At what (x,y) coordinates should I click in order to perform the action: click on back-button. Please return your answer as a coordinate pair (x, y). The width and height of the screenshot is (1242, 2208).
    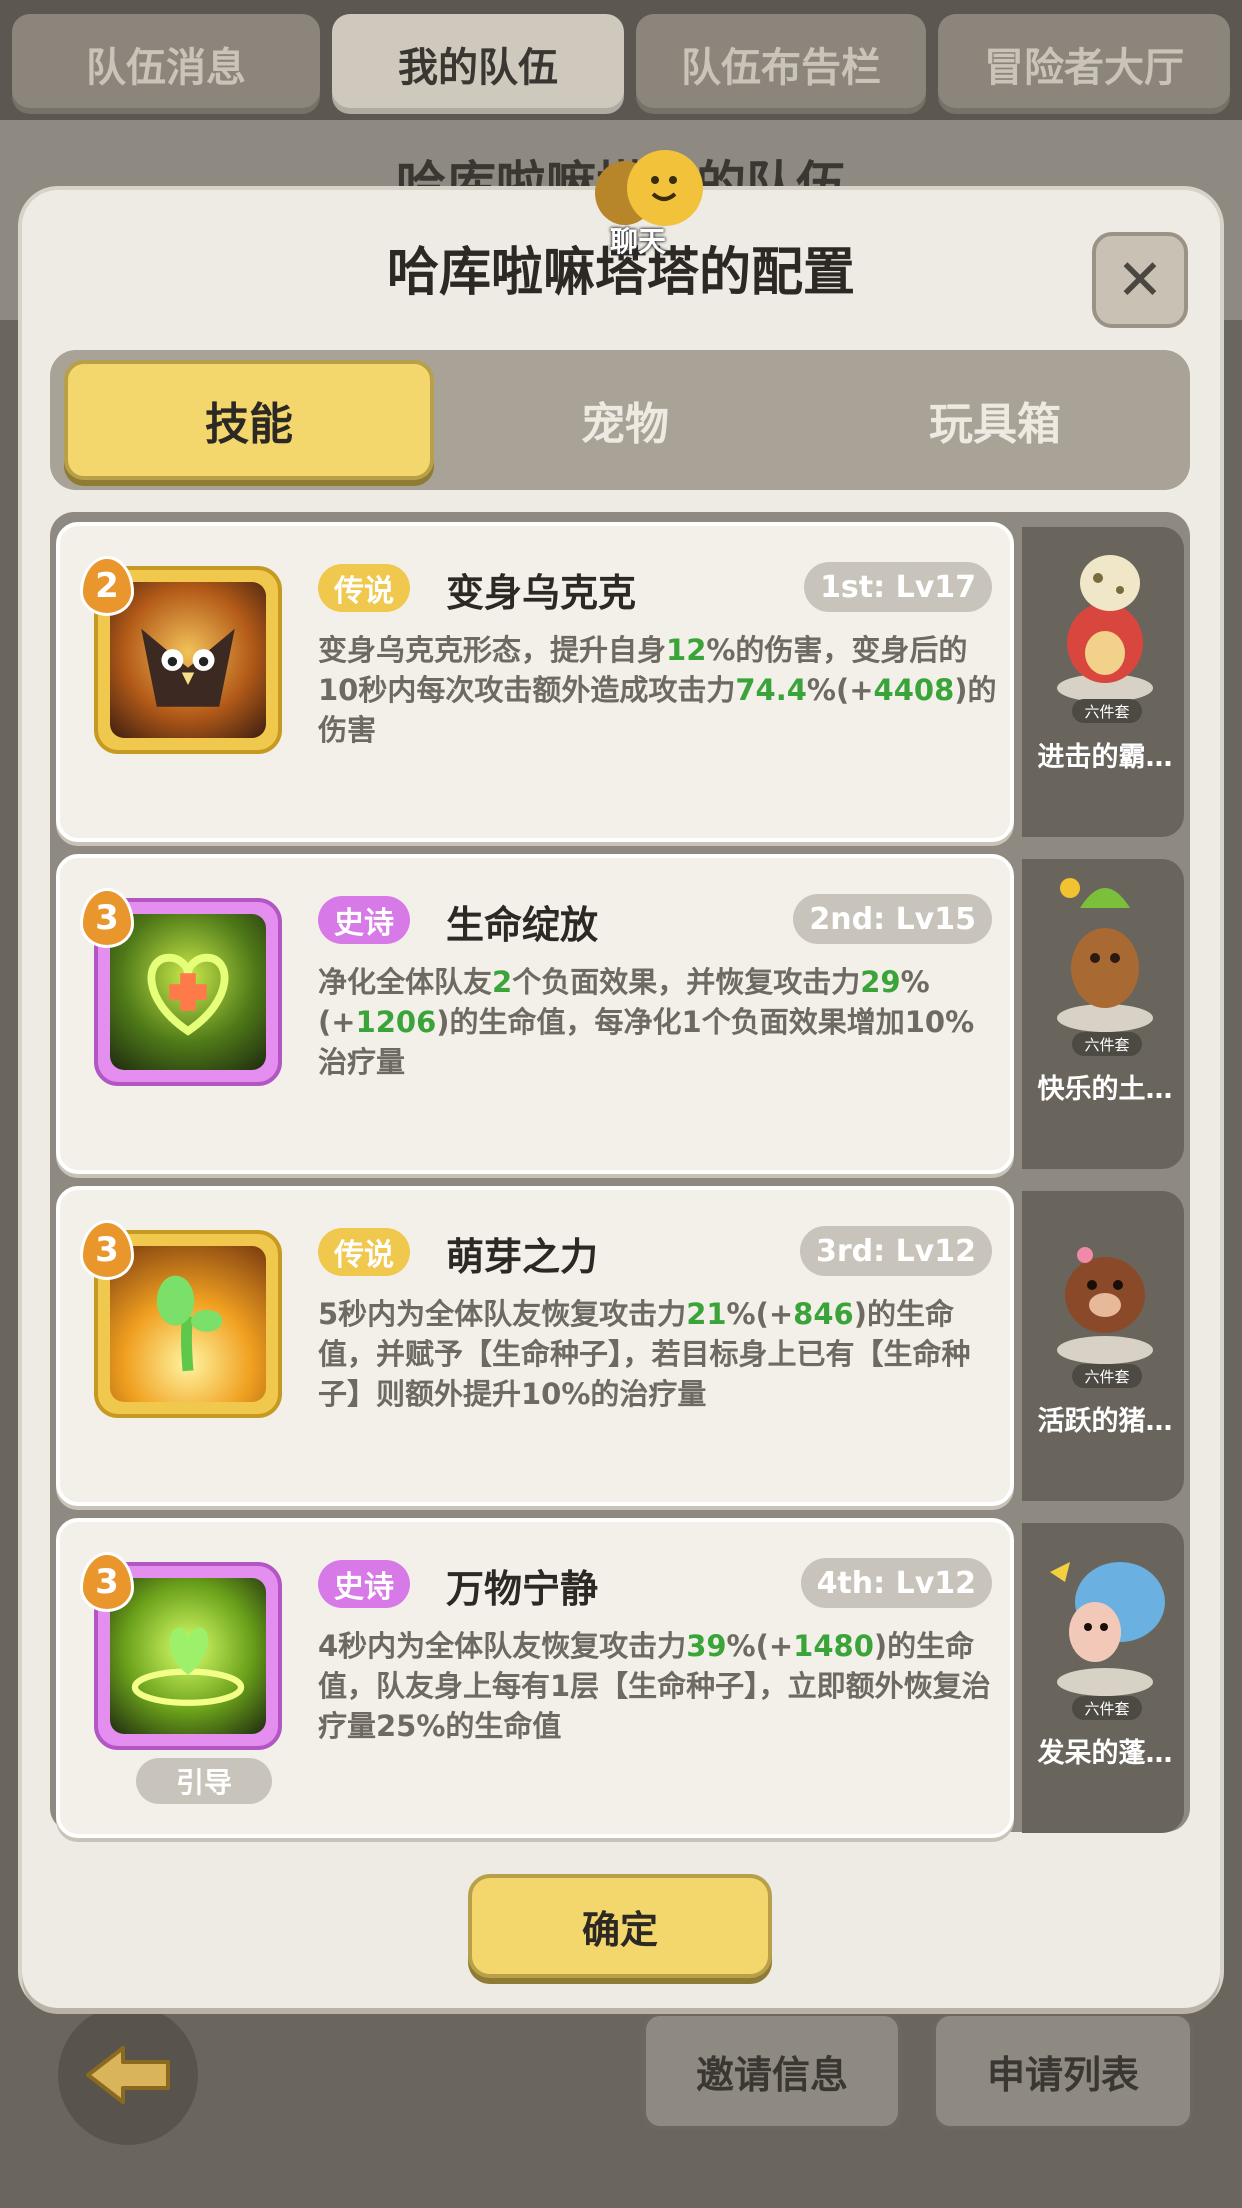
    Looking at the image, I should click on (128, 2075).